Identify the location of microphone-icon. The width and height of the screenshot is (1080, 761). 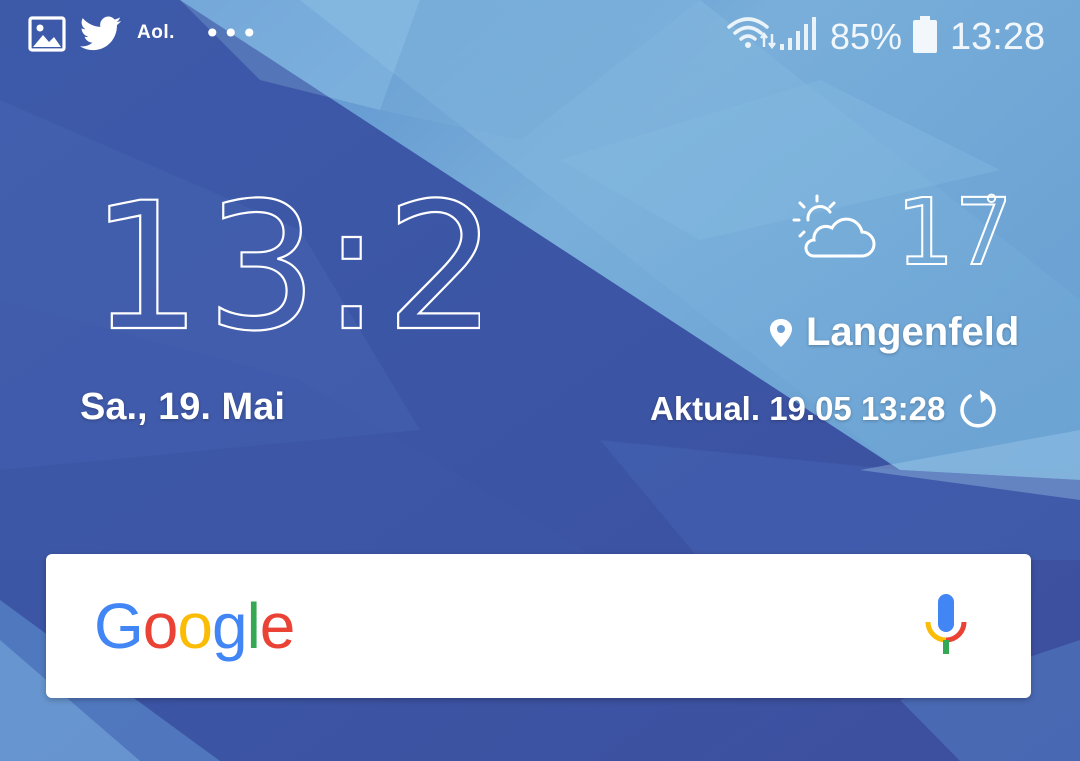
(946, 626).